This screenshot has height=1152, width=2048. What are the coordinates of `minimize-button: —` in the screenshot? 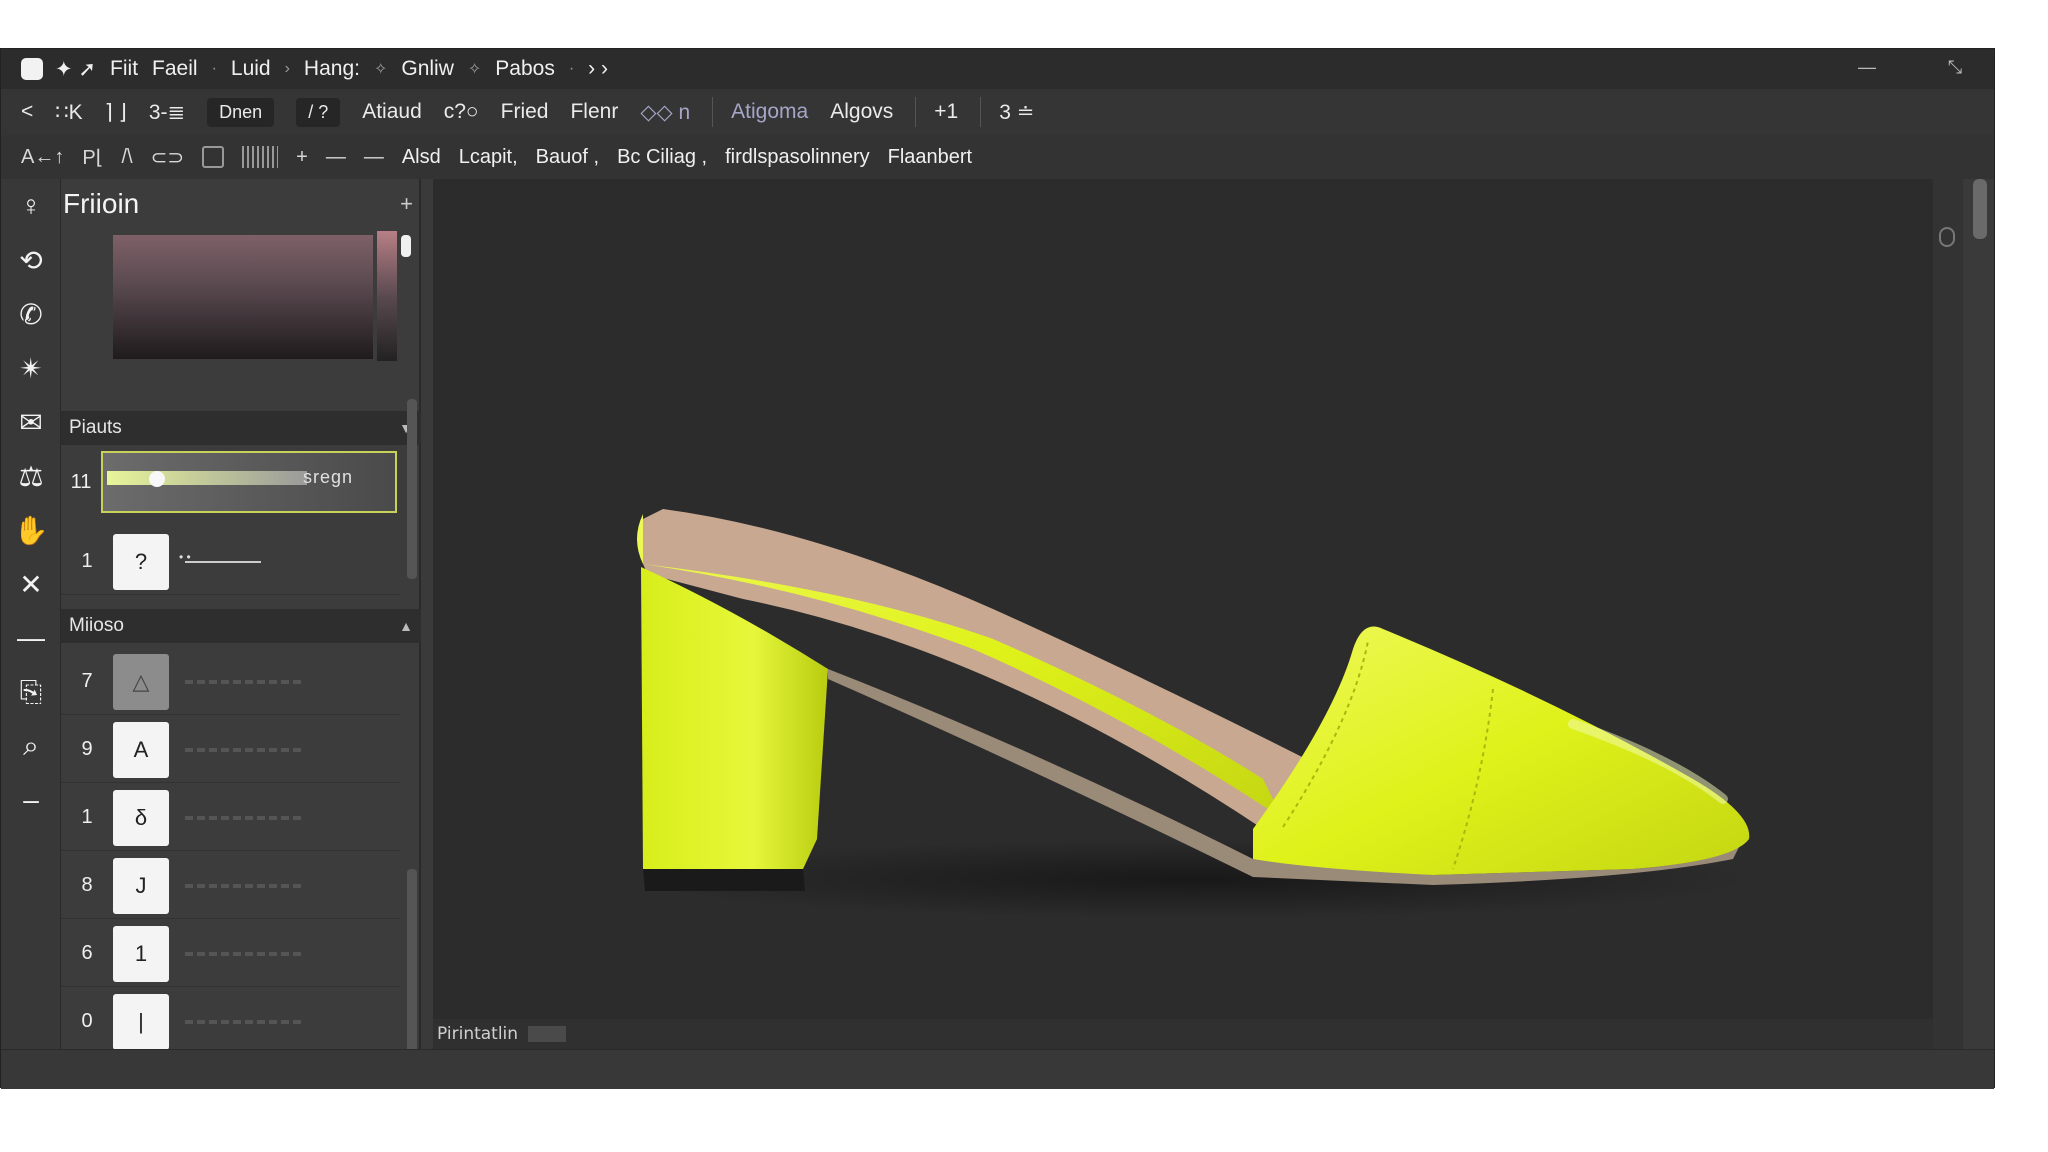 It's located at (1867, 69).